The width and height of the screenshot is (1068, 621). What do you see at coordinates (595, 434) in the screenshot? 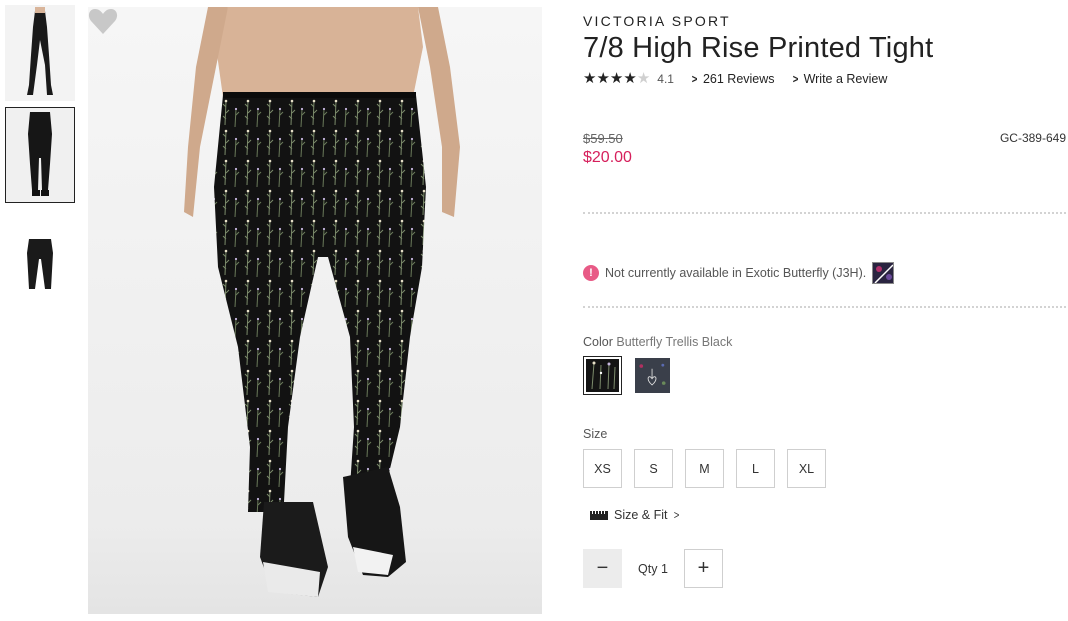
I see `size-label: Size` at bounding box center [595, 434].